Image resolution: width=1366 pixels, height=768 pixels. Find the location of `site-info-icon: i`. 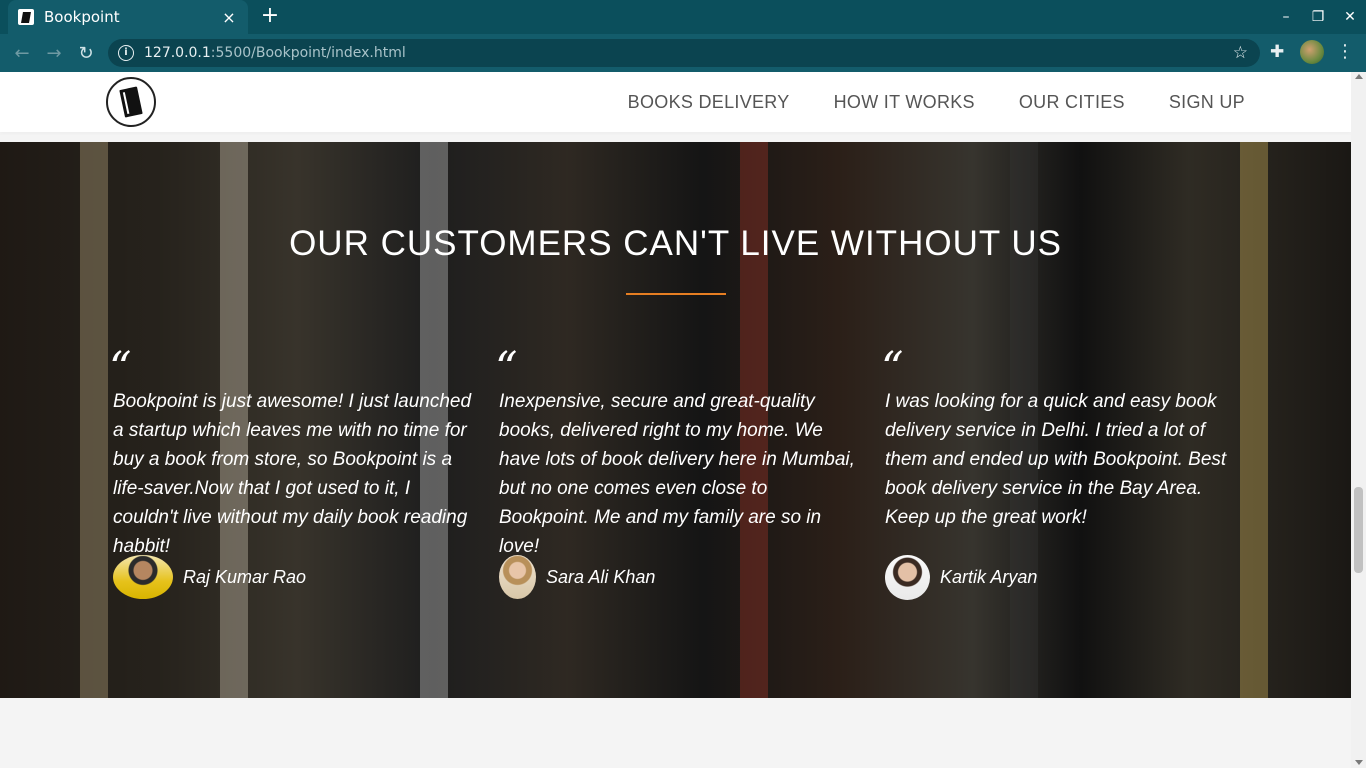

site-info-icon: i is located at coordinates (126, 53).